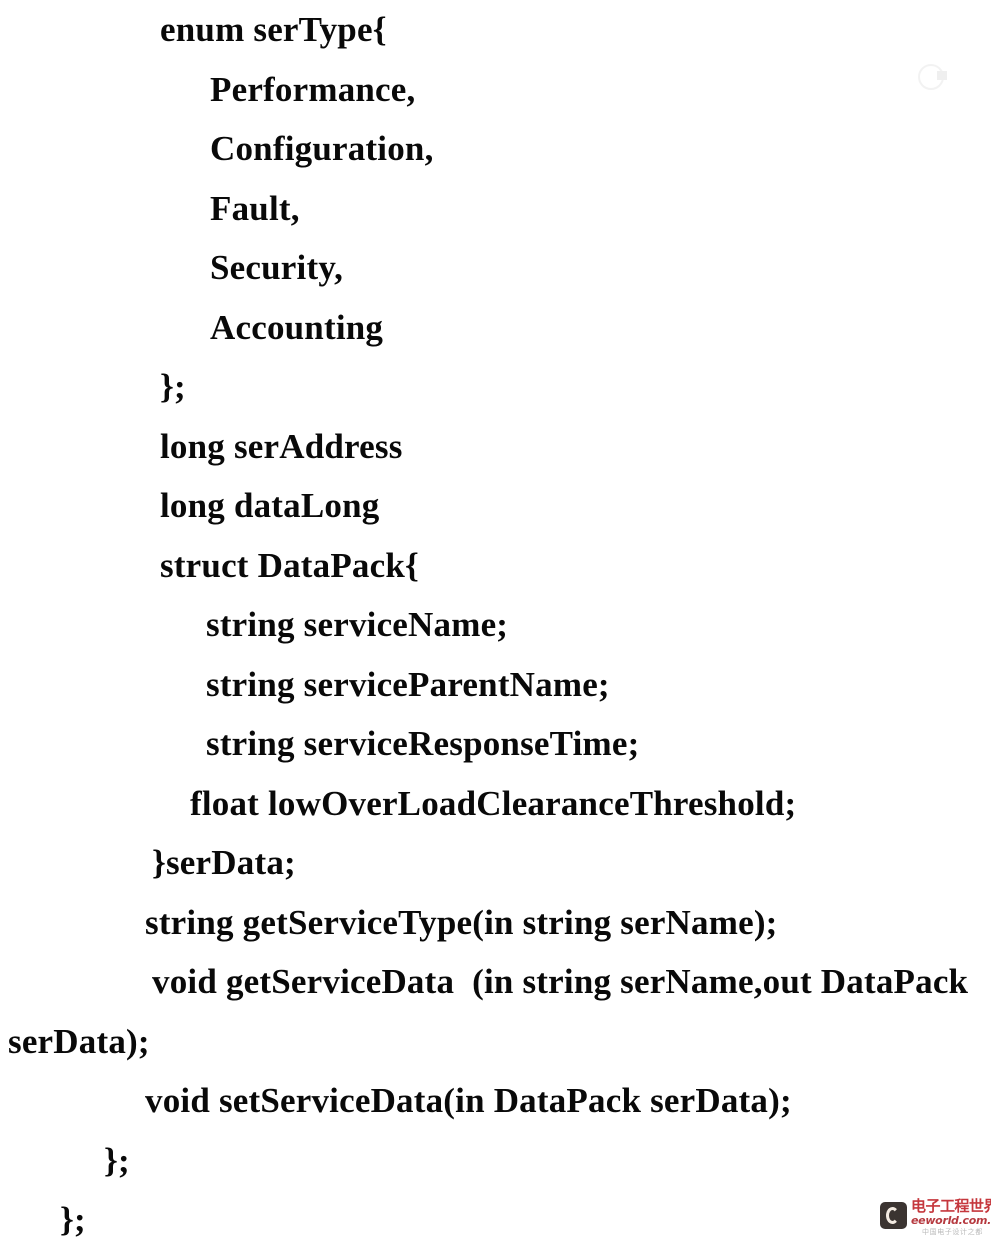  What do you see at coordinates (255, 208) in the screenshot?
I see `code-line: Fault,` at bounding box center [255, 208].